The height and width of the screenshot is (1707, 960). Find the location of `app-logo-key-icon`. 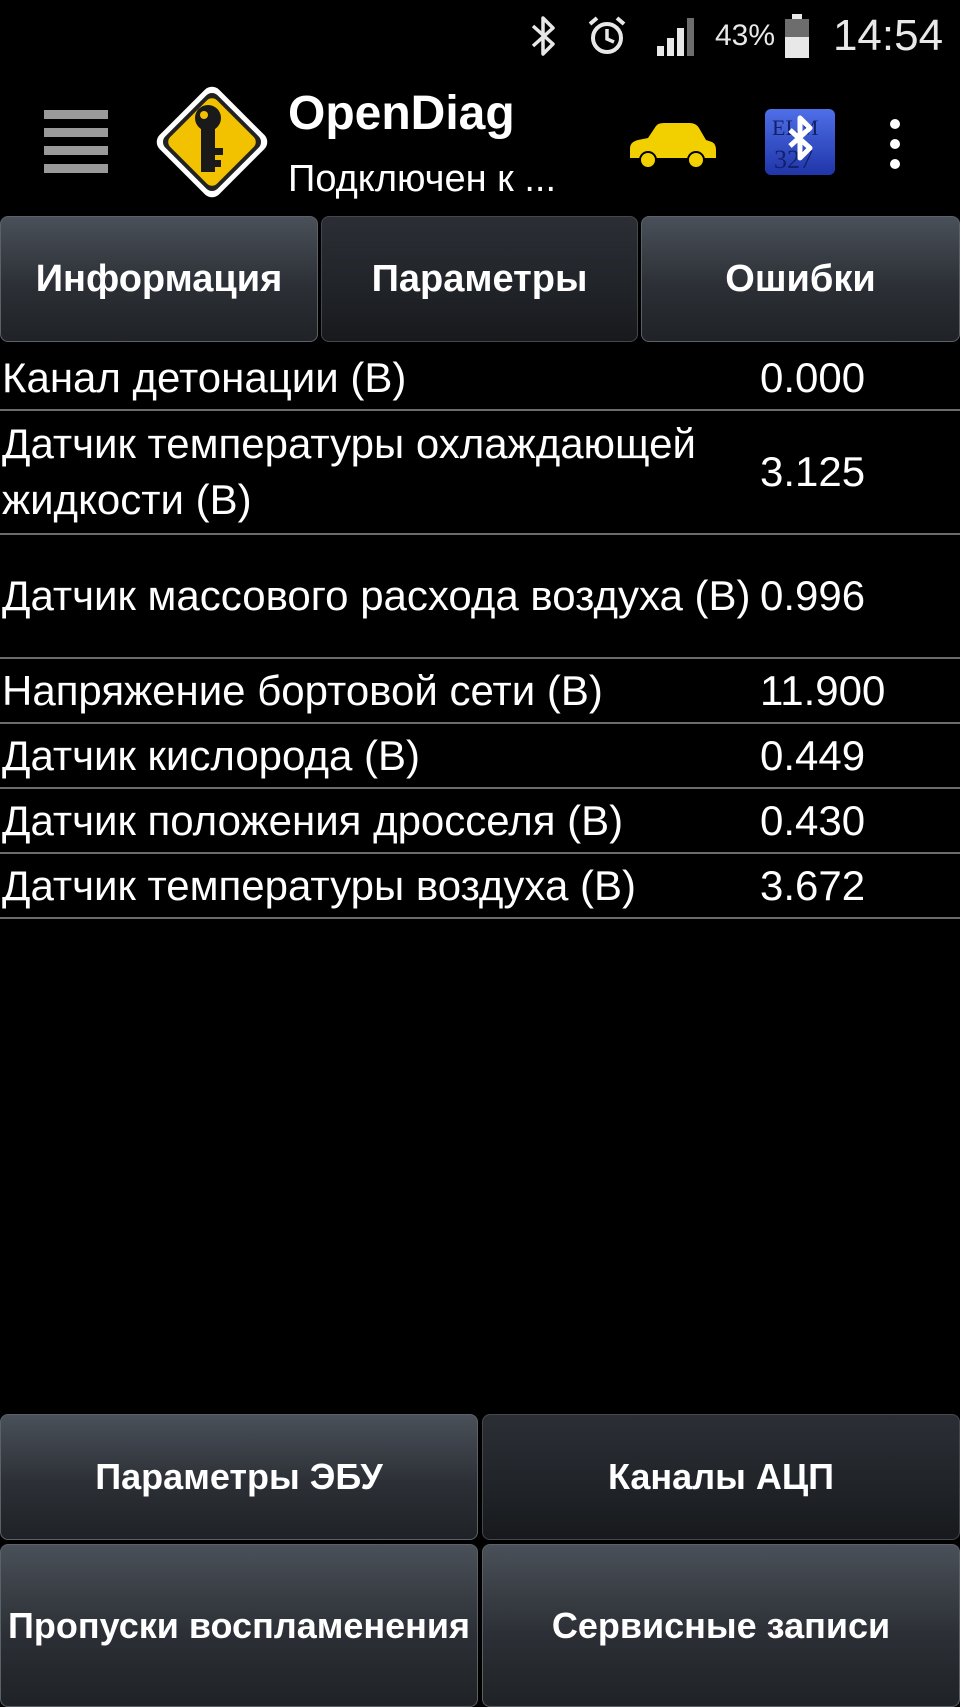

app-logo-key-icon is located at coordinates (212, 142).